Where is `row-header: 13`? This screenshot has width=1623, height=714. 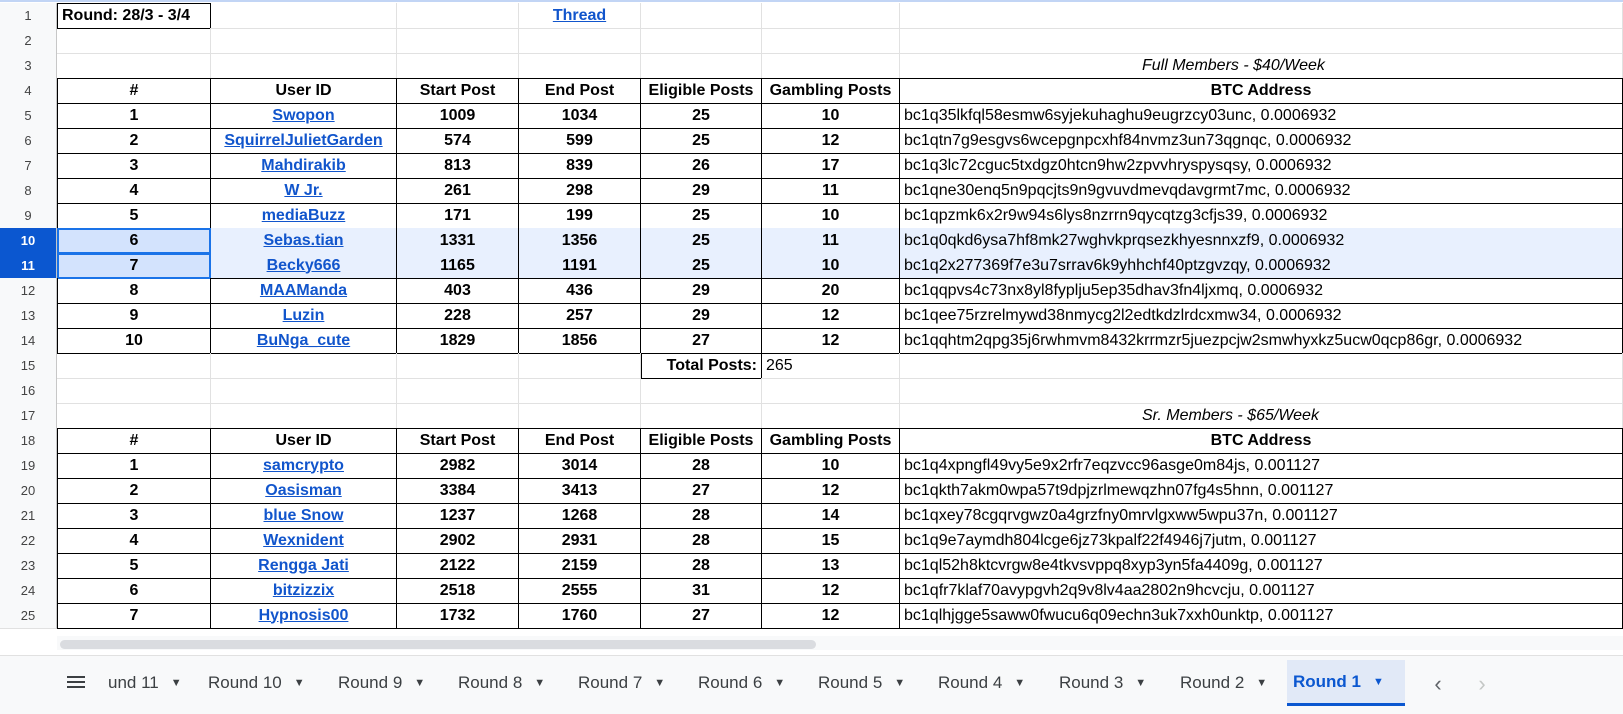 row-header: 13 is located at coordinates (28, 316).